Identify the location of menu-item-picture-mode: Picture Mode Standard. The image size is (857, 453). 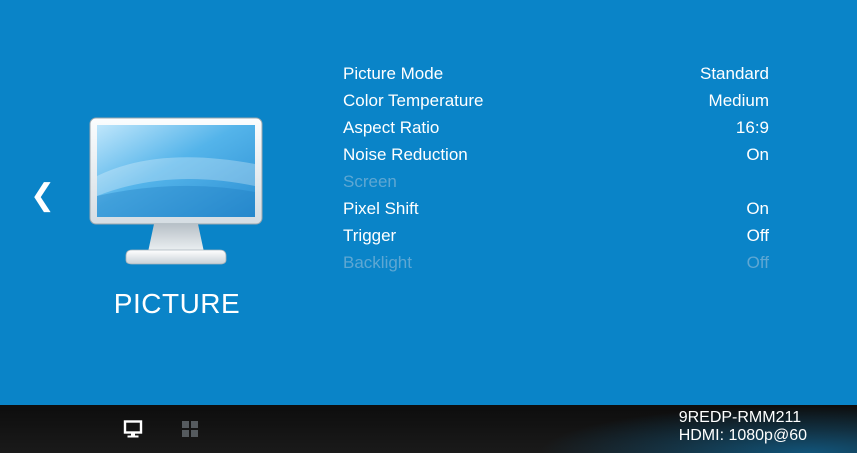
(556, 73).